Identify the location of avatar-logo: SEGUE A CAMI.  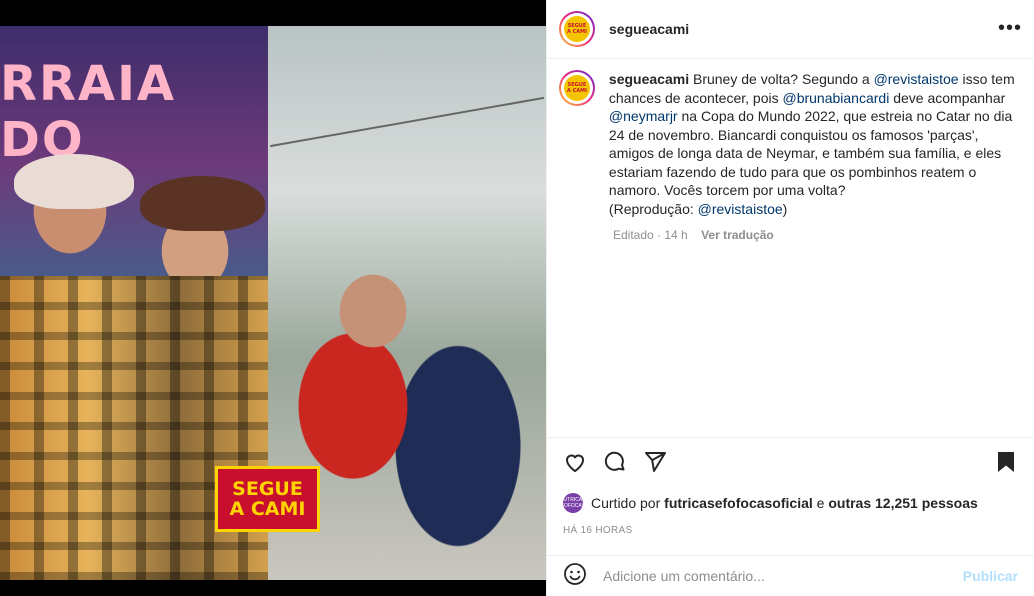
(577, 29).